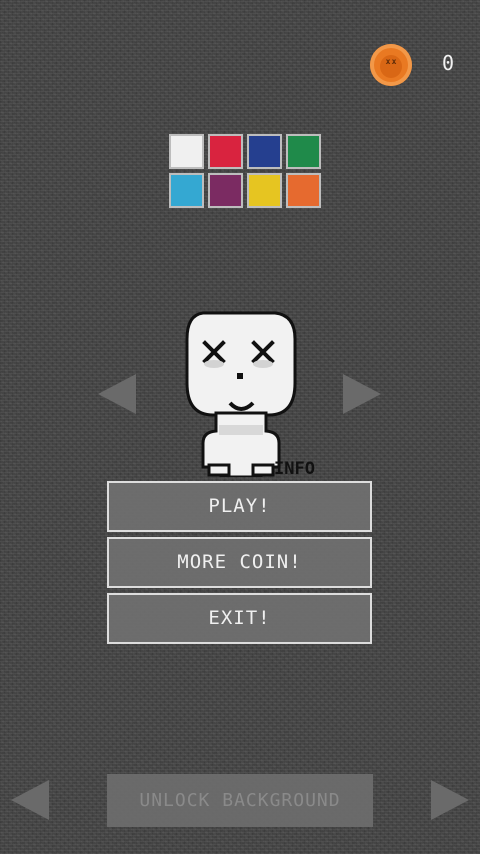  Describe the element at coordinates (239, 506) in the screenshot. I see `play-button: PLAY!` at that location.